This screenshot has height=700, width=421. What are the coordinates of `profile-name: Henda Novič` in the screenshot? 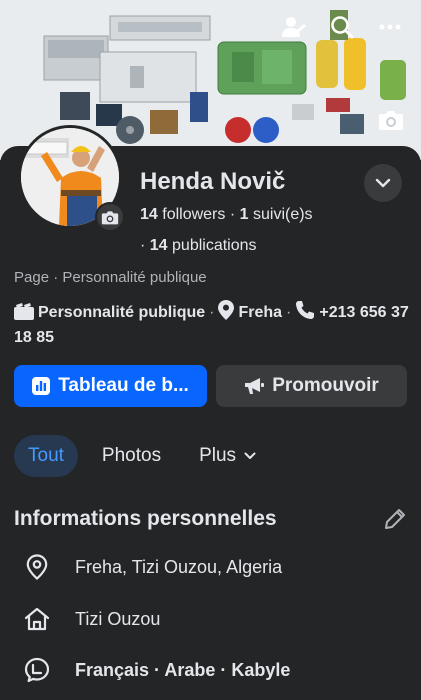 It's located at (213, 181).